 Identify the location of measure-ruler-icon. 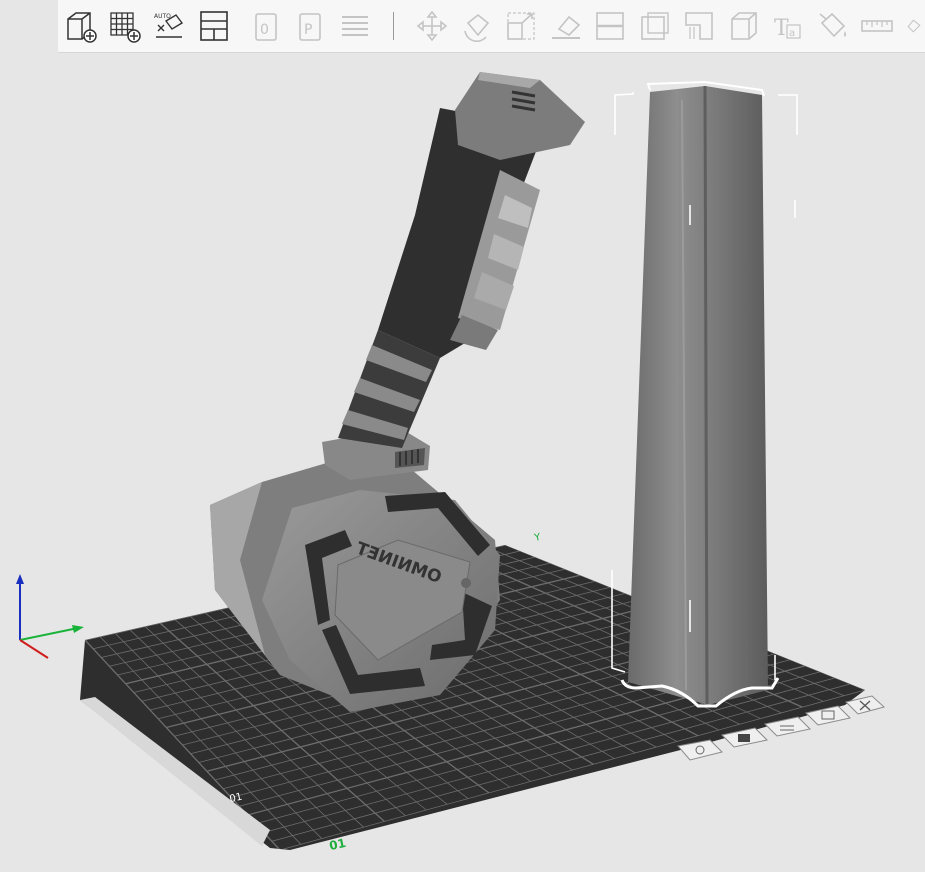
(877, 26).